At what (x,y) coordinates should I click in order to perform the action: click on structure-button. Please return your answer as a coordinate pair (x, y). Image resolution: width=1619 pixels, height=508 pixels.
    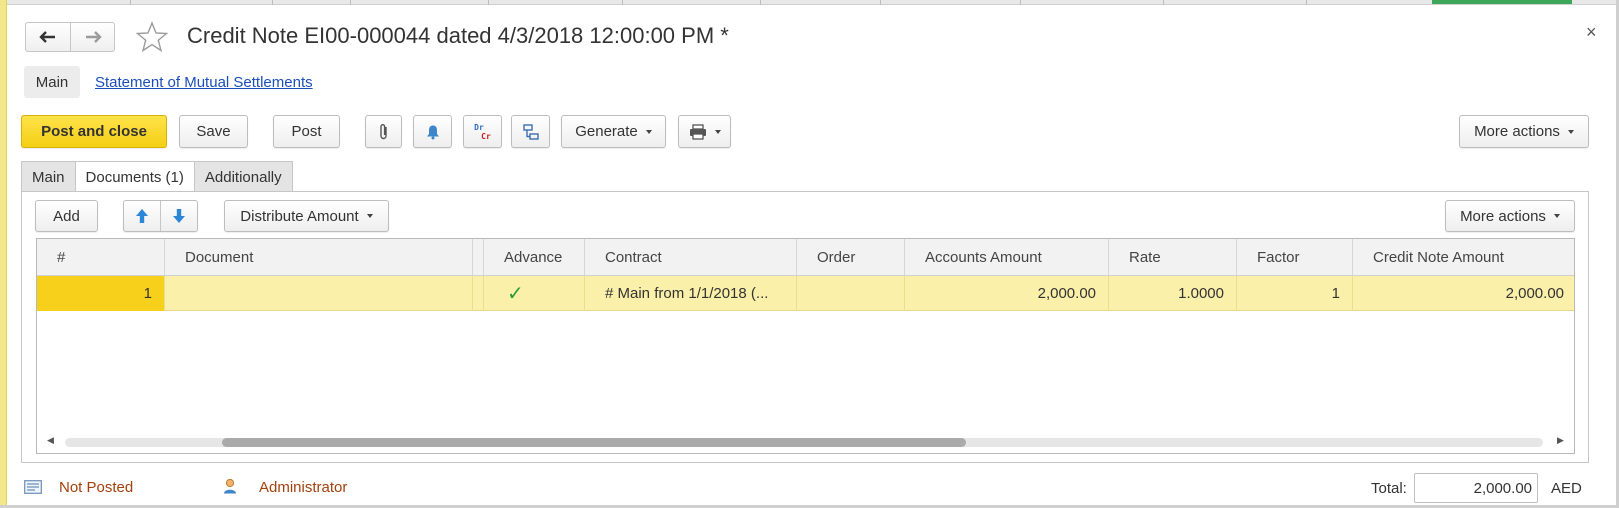
    Looking at the image, I should click on (530, 131).